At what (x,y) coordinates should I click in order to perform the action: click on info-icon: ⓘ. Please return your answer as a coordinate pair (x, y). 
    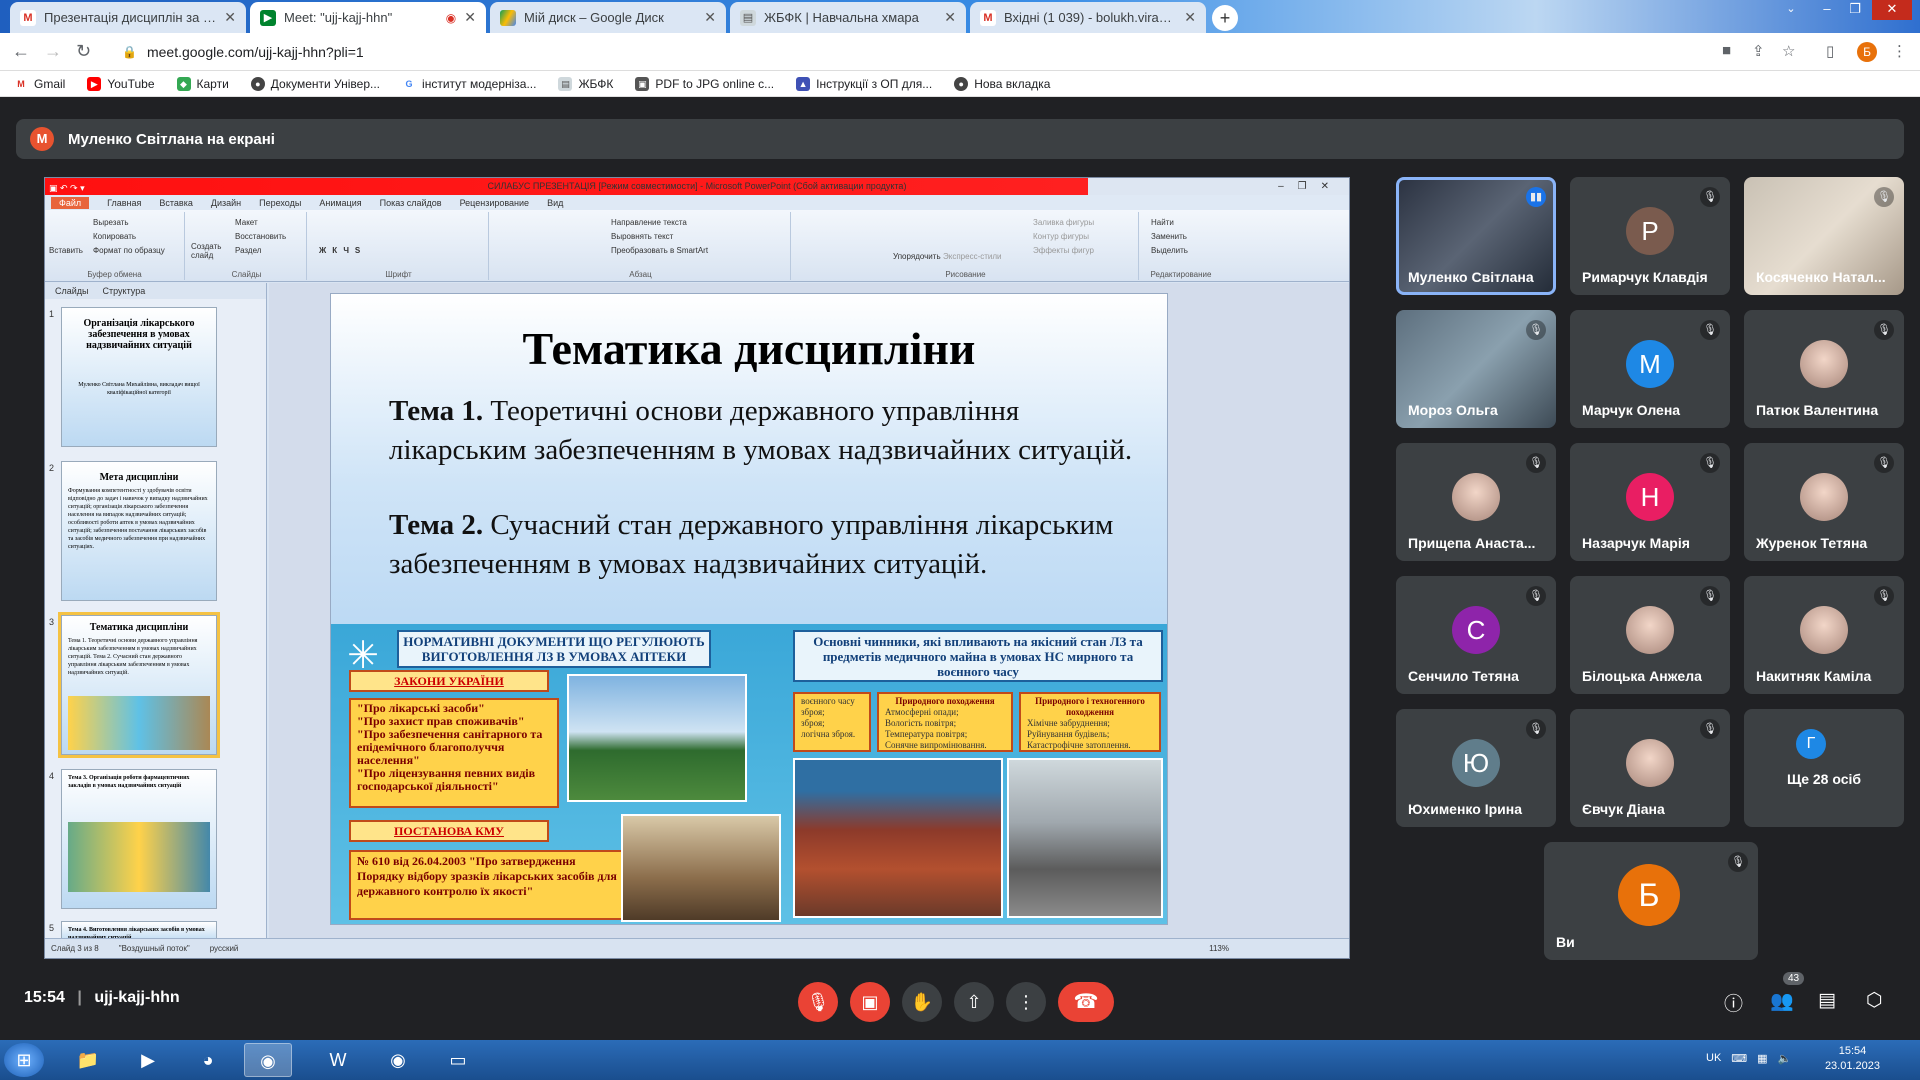
    Looking at the image, I should click on (1733, 1002).